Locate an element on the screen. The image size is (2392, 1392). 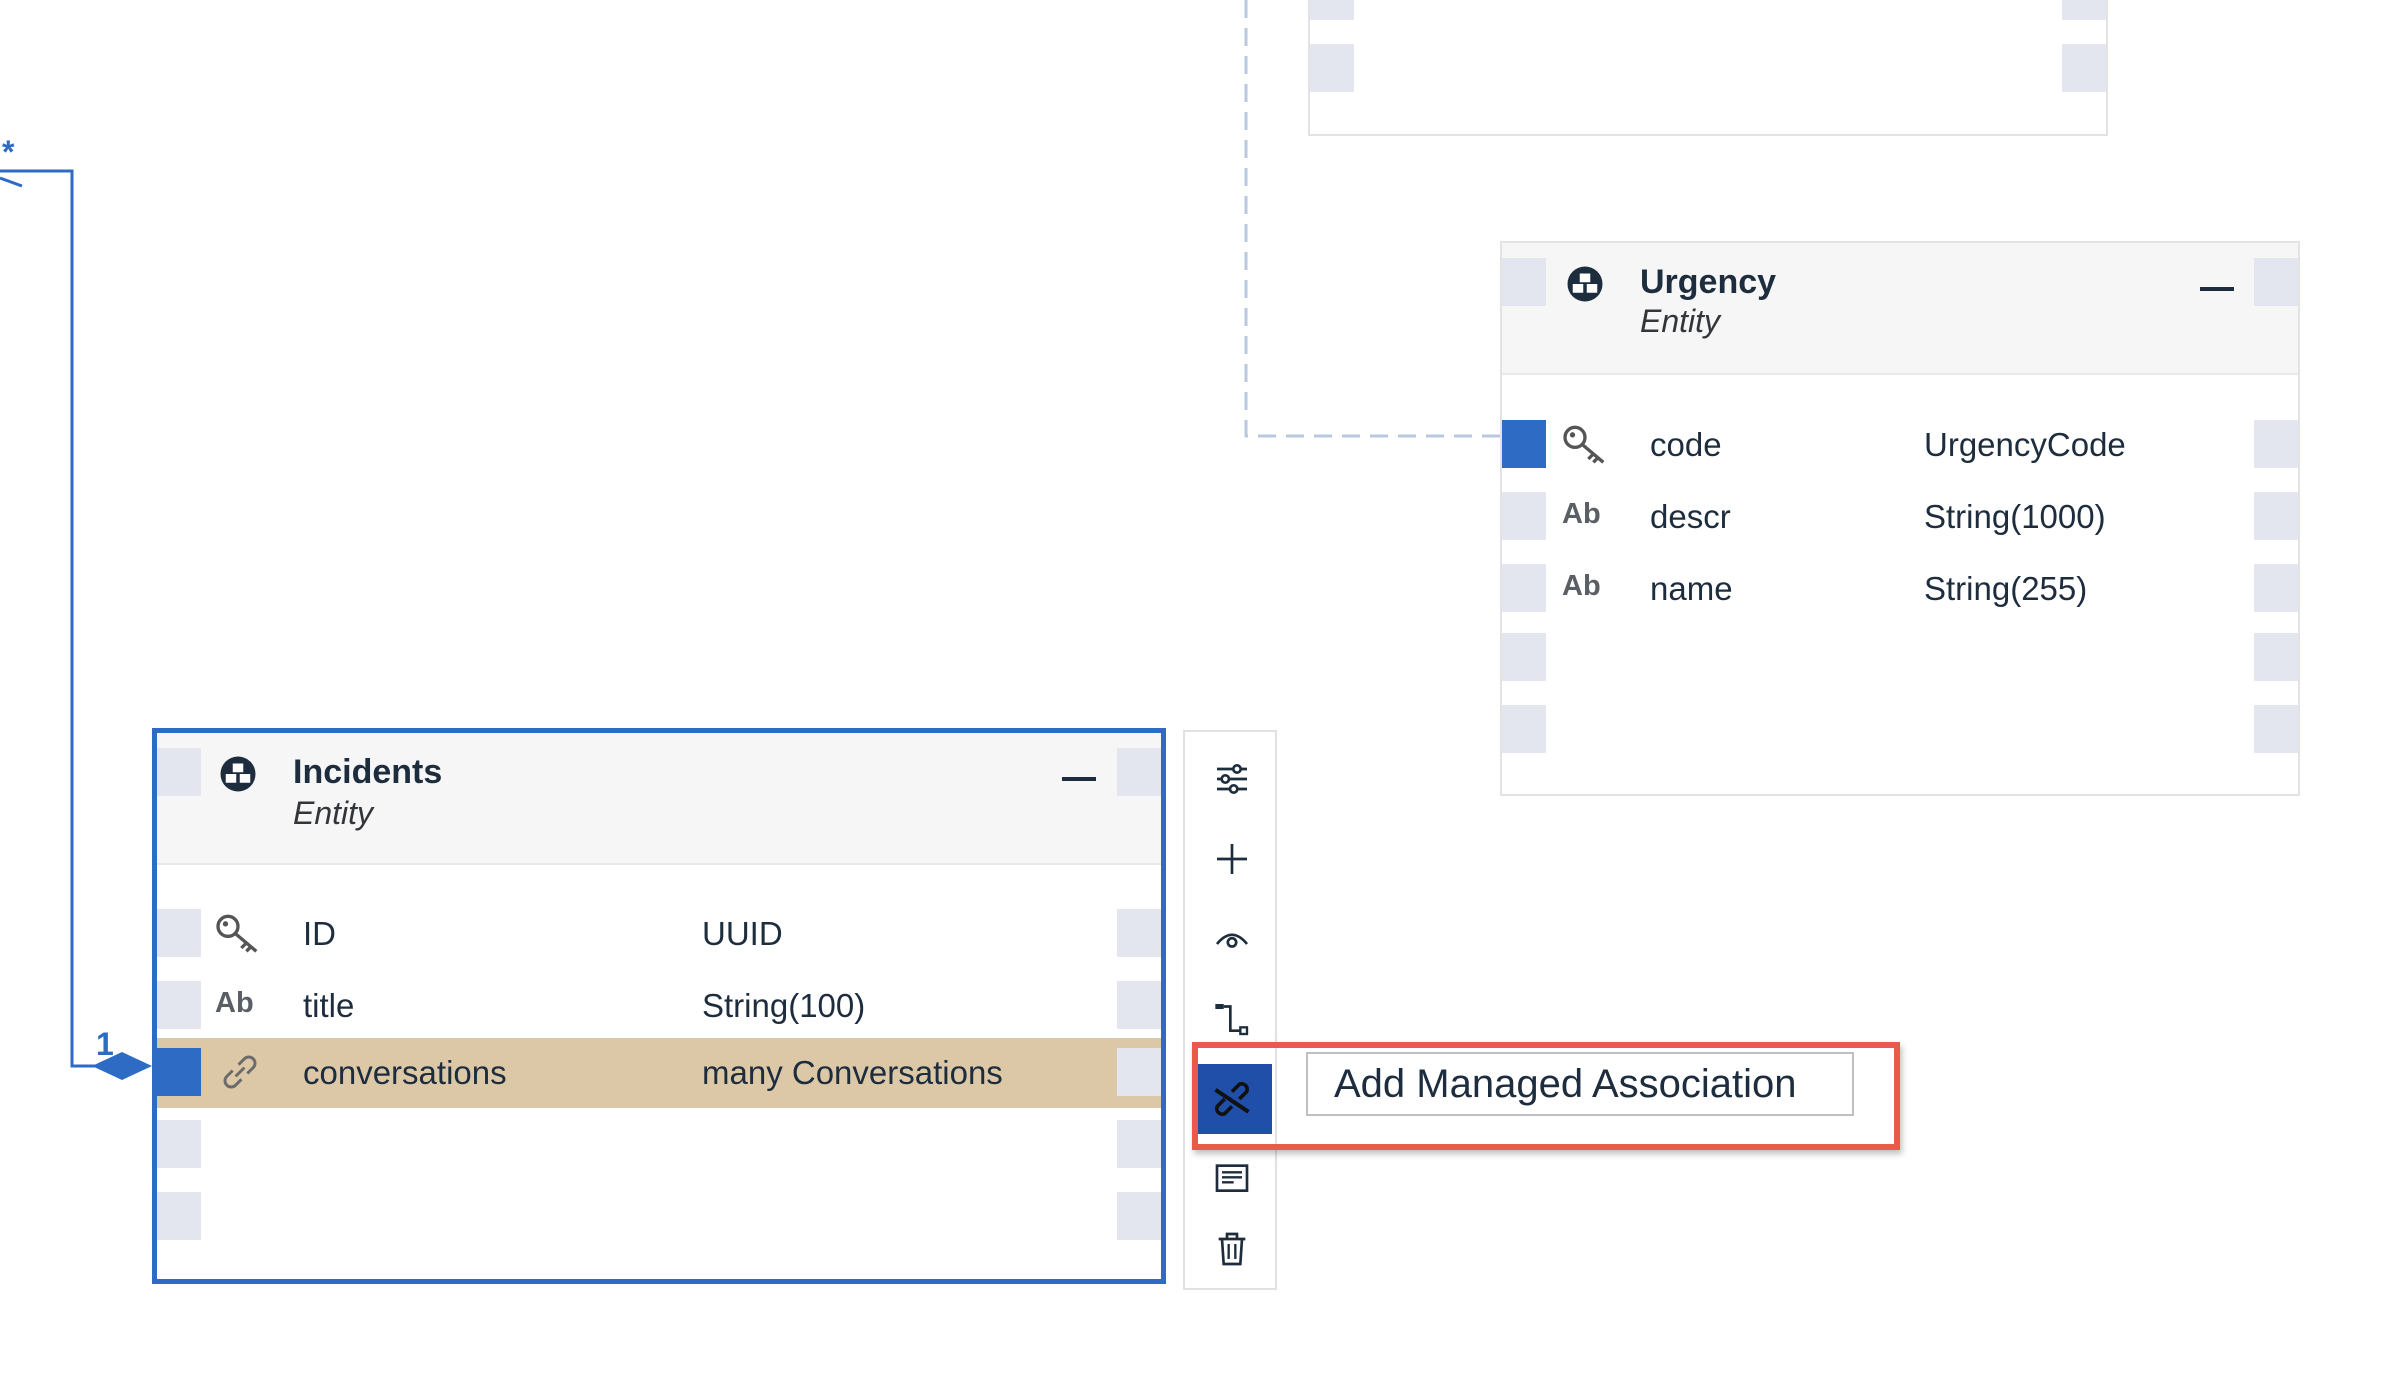
field-name: ID is located at coordinates (319, 933).